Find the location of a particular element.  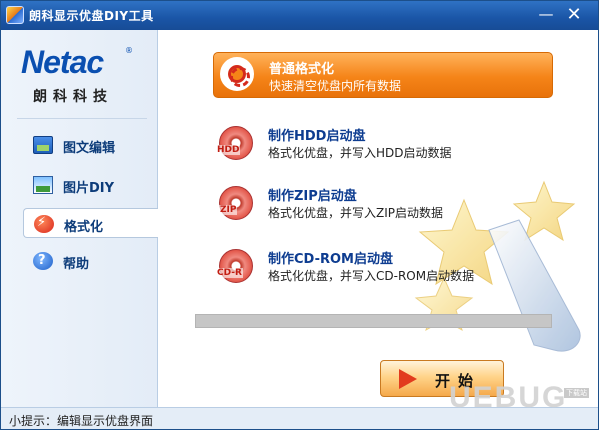

sidebar-item-format: 格式化 is located at coordinates (90, 223).